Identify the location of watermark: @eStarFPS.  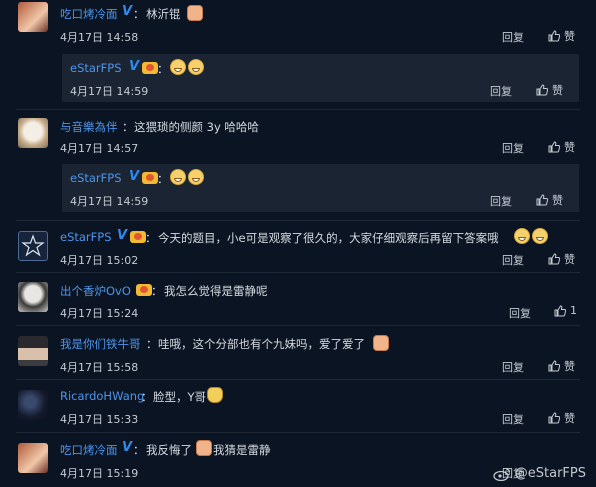
(539, 473).